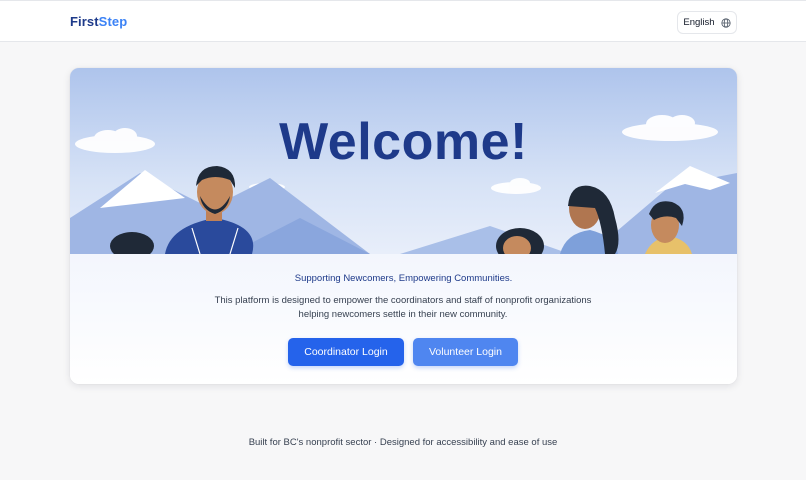 The width and height of the screenshot is (806, 480). What do you see at coordinates (84, 21) in the screenshot?
I see `logo-first: First` at bounding box center [84, 21].